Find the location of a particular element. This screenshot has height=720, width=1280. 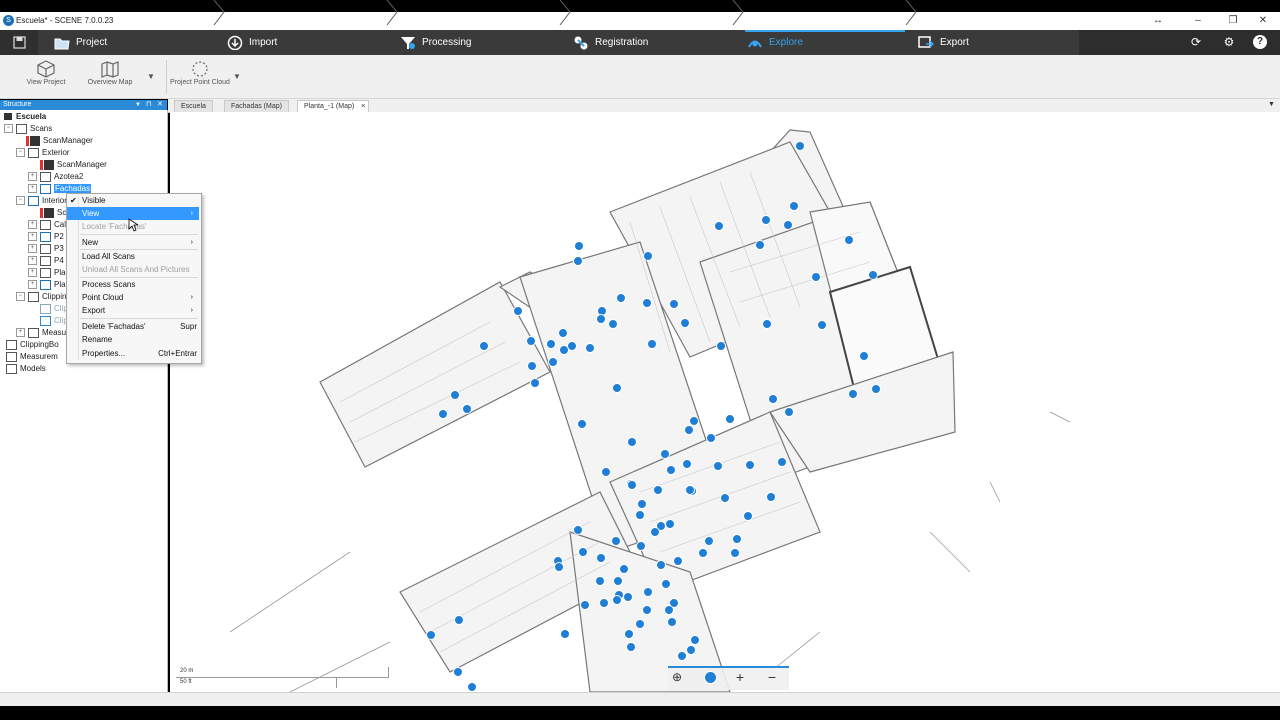

pin-icon: ⊓ is located at coordinates (148, 105).